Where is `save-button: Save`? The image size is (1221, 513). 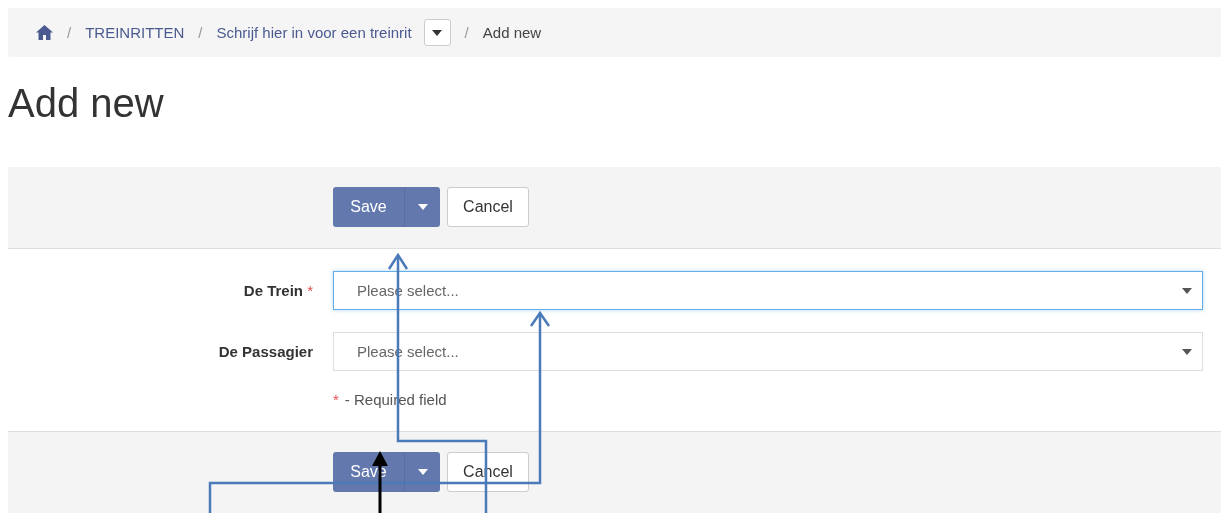 save-button: Save is located at coordinates (368, 207).